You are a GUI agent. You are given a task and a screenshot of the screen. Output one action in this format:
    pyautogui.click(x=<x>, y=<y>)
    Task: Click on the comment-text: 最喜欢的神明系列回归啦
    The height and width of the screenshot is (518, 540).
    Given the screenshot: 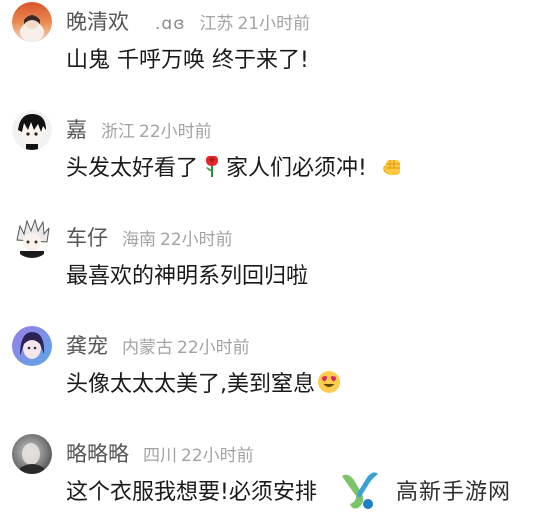 What is the action you would take?
    pyautogui.click(x=187, y=274)
    